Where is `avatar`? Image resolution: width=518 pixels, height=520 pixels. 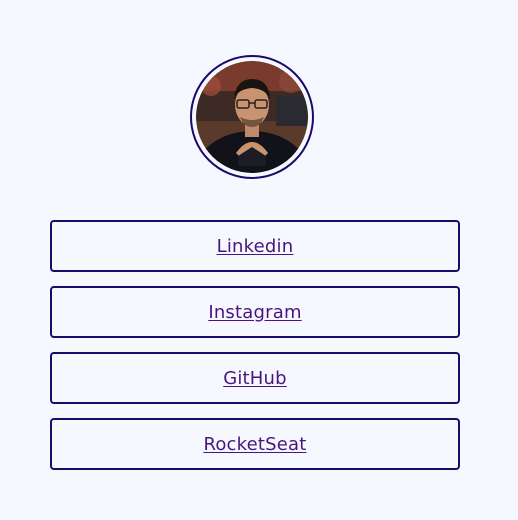
avatar is located at coordinates (252, 117).